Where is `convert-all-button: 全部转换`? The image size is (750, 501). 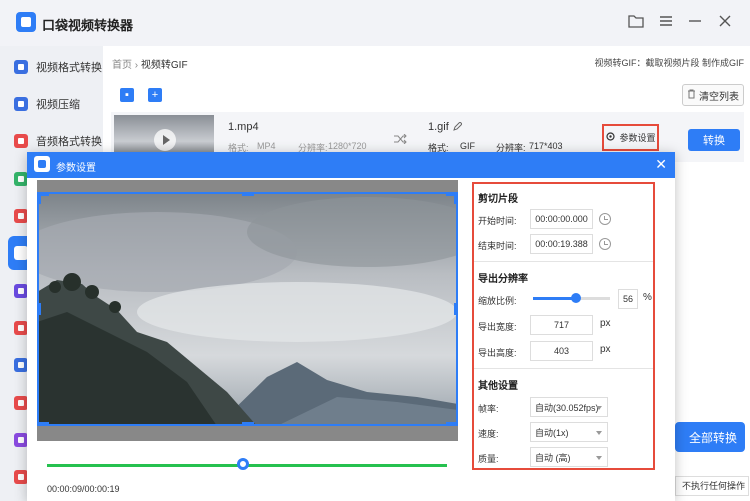 convert-all-button: 全部转换 is located at coordinates (710, 437).